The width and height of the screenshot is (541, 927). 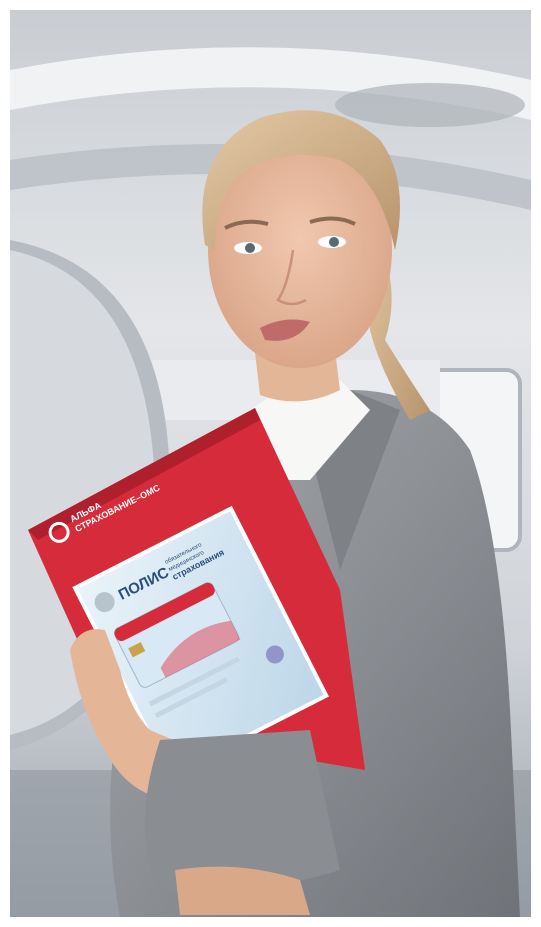 What do you see at coordinates (334, 242) in the screenshot?
I see `iris-right` at bounding box center [334, 242].